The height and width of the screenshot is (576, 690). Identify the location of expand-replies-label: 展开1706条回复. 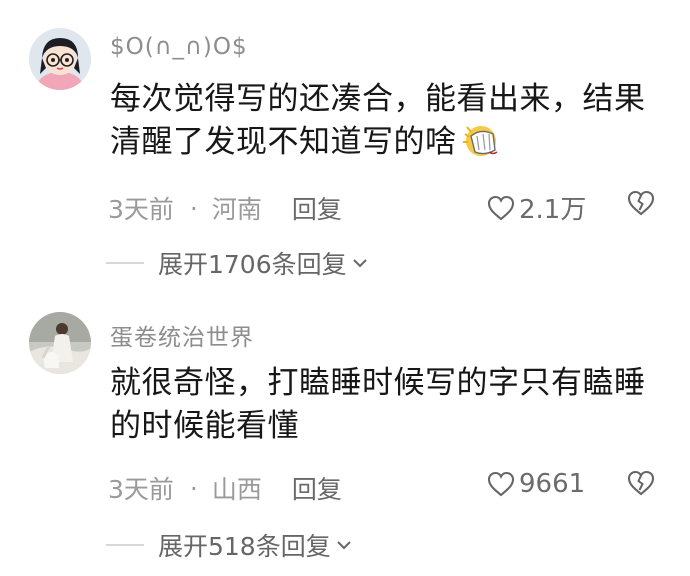
(252, 264).